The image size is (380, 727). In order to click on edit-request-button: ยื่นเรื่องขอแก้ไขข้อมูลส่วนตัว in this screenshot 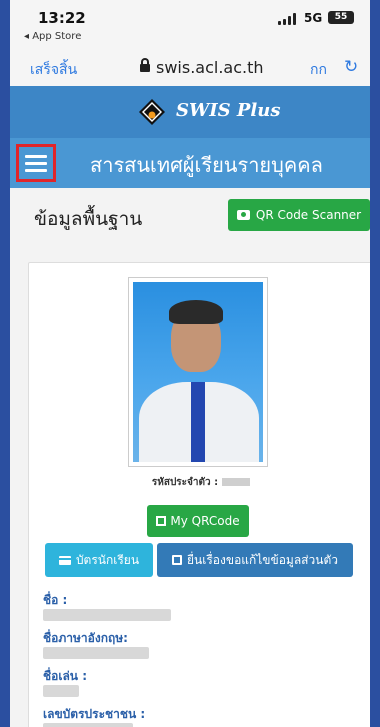, I will do `click(255, 560)`.